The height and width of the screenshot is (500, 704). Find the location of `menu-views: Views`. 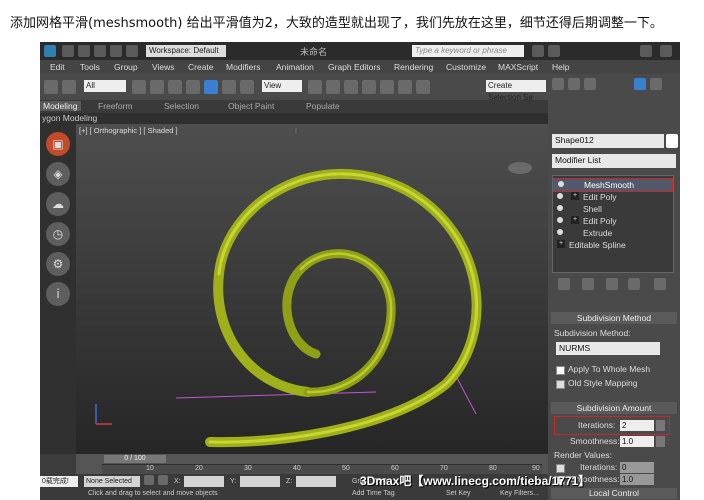

menu-views: Views is located at coordinates (163, 67).